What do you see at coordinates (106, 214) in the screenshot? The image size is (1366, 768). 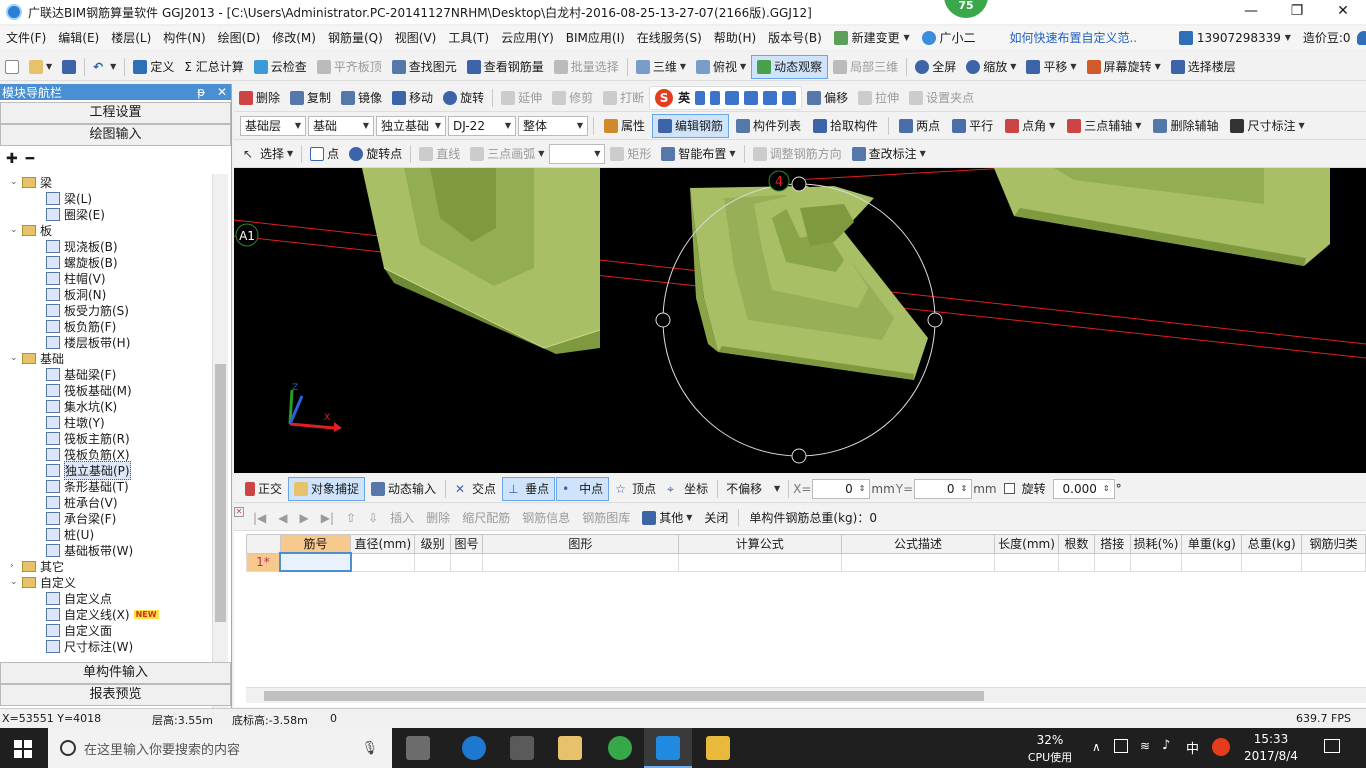 I see `tree-item: 圈梁(E)` at bounding box center [106, 214].